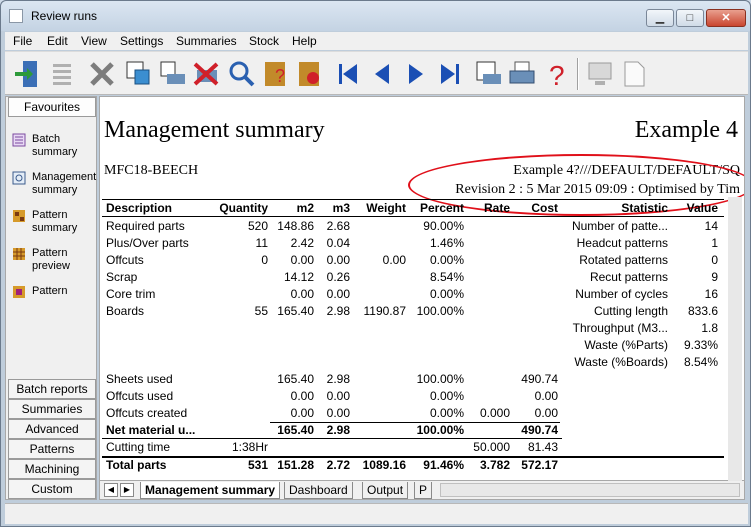  Describe the element at coordinates (714, 260) in the screenshot. I see `statistic-value: 0` at that location.